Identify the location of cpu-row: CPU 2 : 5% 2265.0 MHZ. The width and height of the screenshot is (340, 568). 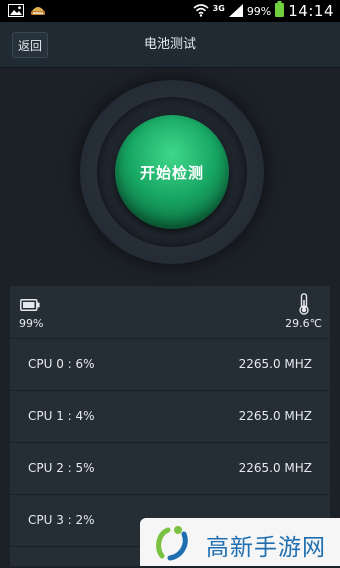
(170, 469).